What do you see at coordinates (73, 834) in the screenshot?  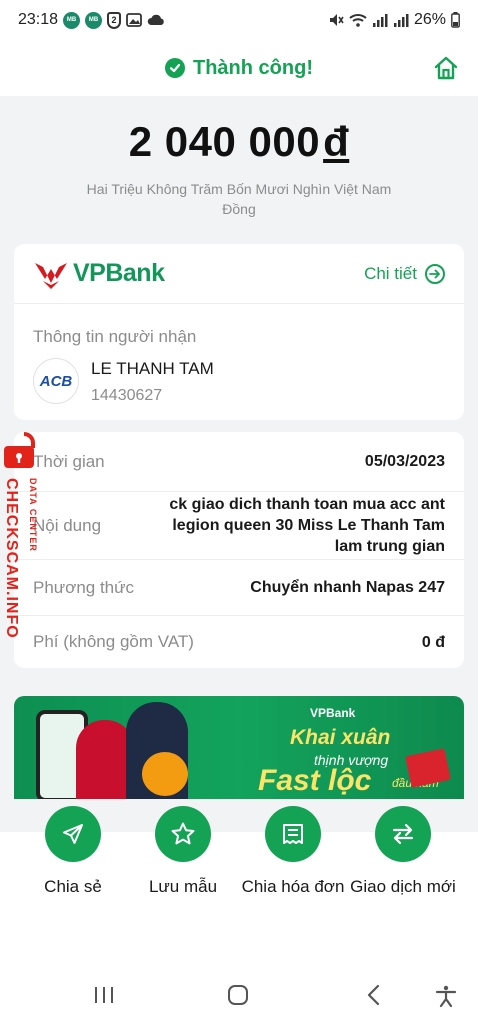 I see `send-icon` at bounding box center [73, 834].